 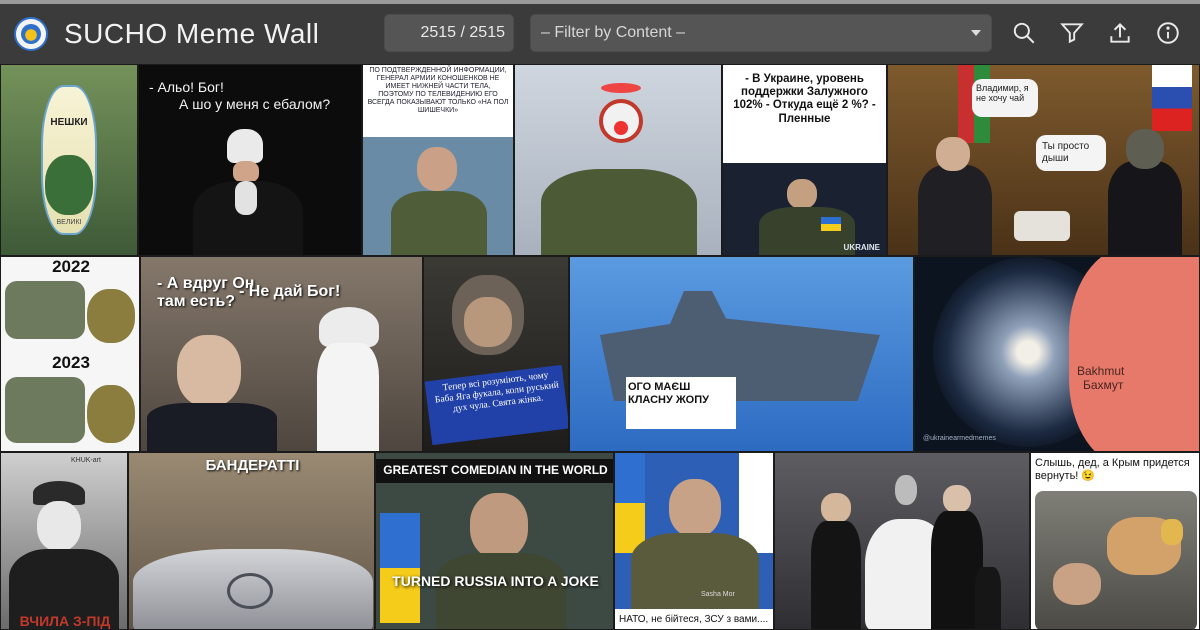 I want to click on tile-11-label-1: Bakhmut, so click(x=1101, y=371).